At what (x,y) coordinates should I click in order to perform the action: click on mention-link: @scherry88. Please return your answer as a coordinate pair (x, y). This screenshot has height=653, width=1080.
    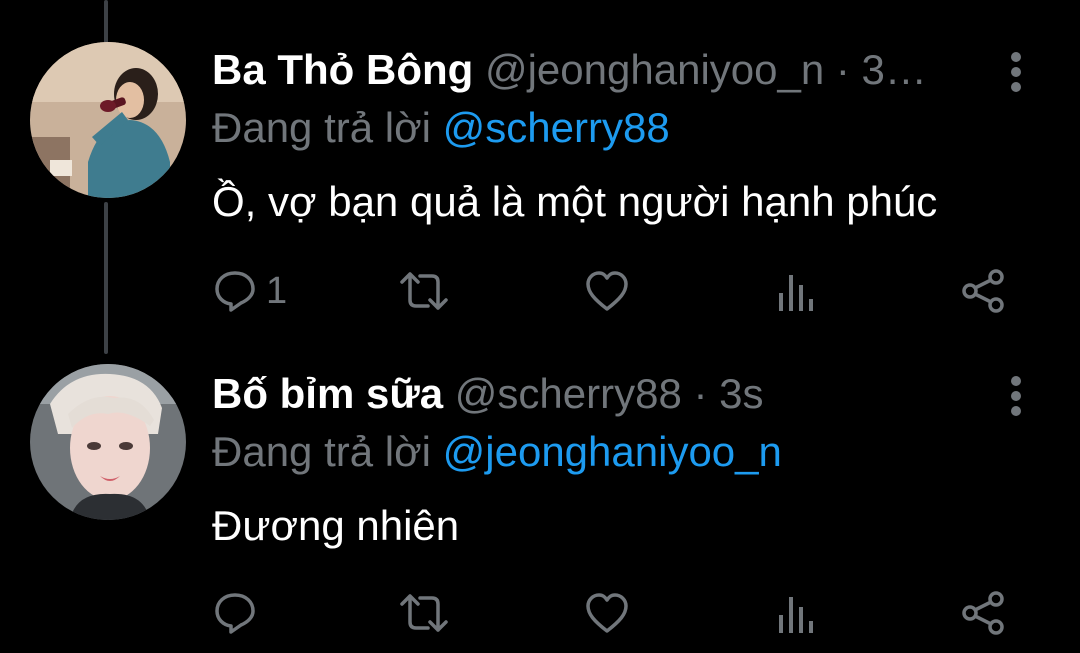
    Looking at the image, I should click on (556, 127).